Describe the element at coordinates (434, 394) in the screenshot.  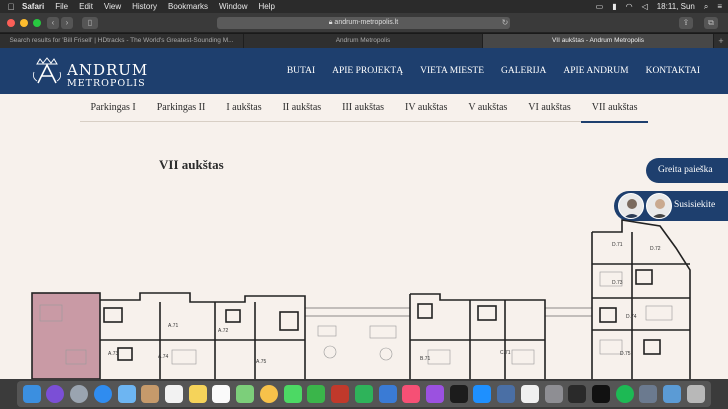
I see `podcasts-icon` at that location.